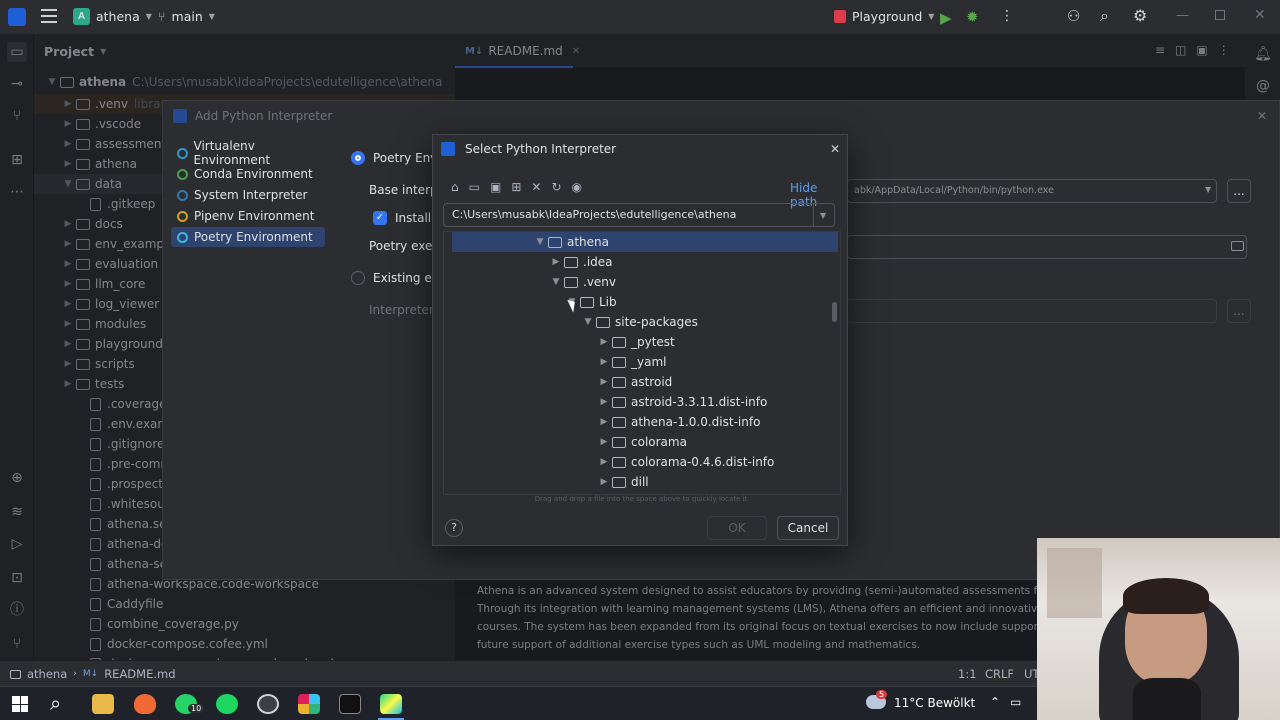  I want to click on run-config-selector: Playground ▼, so click(884, 16).